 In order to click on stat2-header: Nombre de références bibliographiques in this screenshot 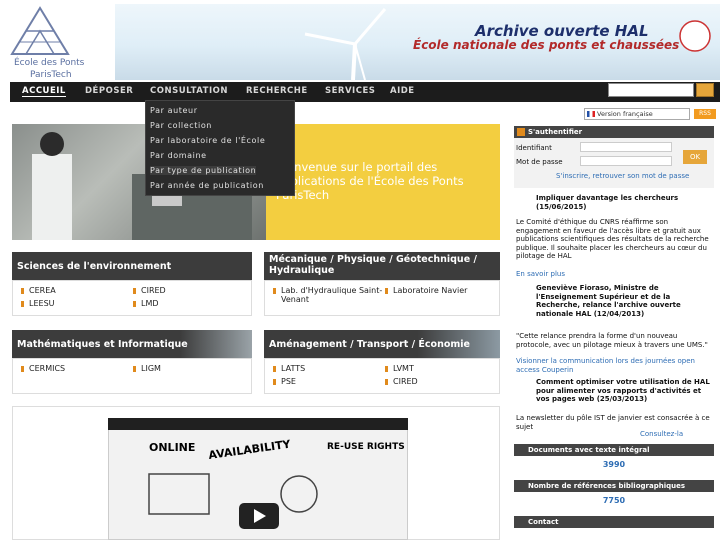, I will do `click(614, 486)`.